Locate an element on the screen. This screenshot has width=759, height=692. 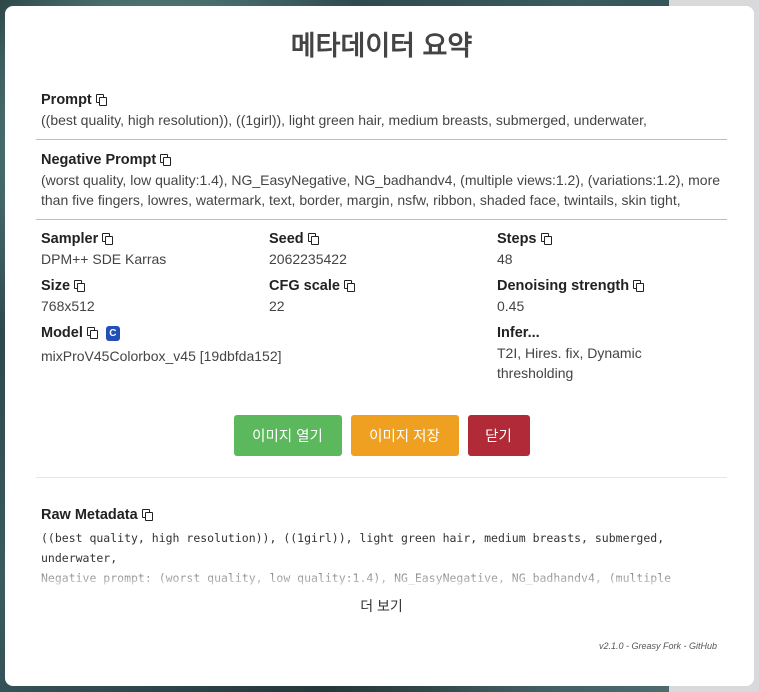
size-label-row: Size is located at coordinates (155, 286).